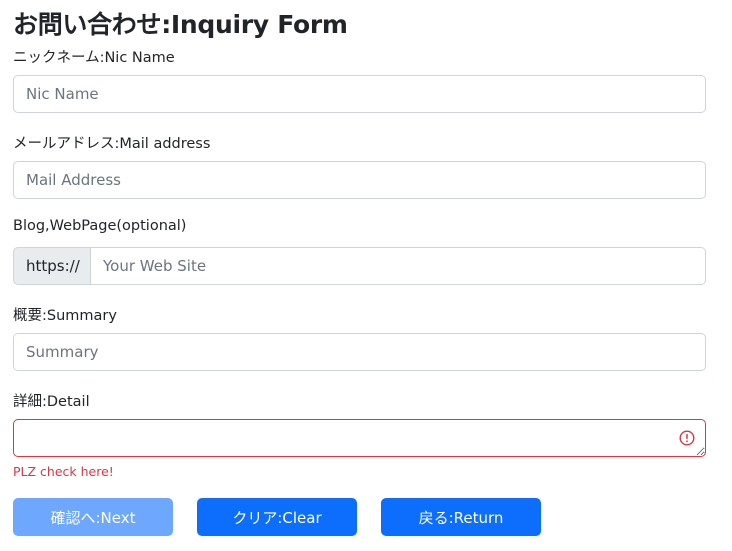  I want to click on nickname-label: ニックネーム:Nic Name, so click(94, 58).